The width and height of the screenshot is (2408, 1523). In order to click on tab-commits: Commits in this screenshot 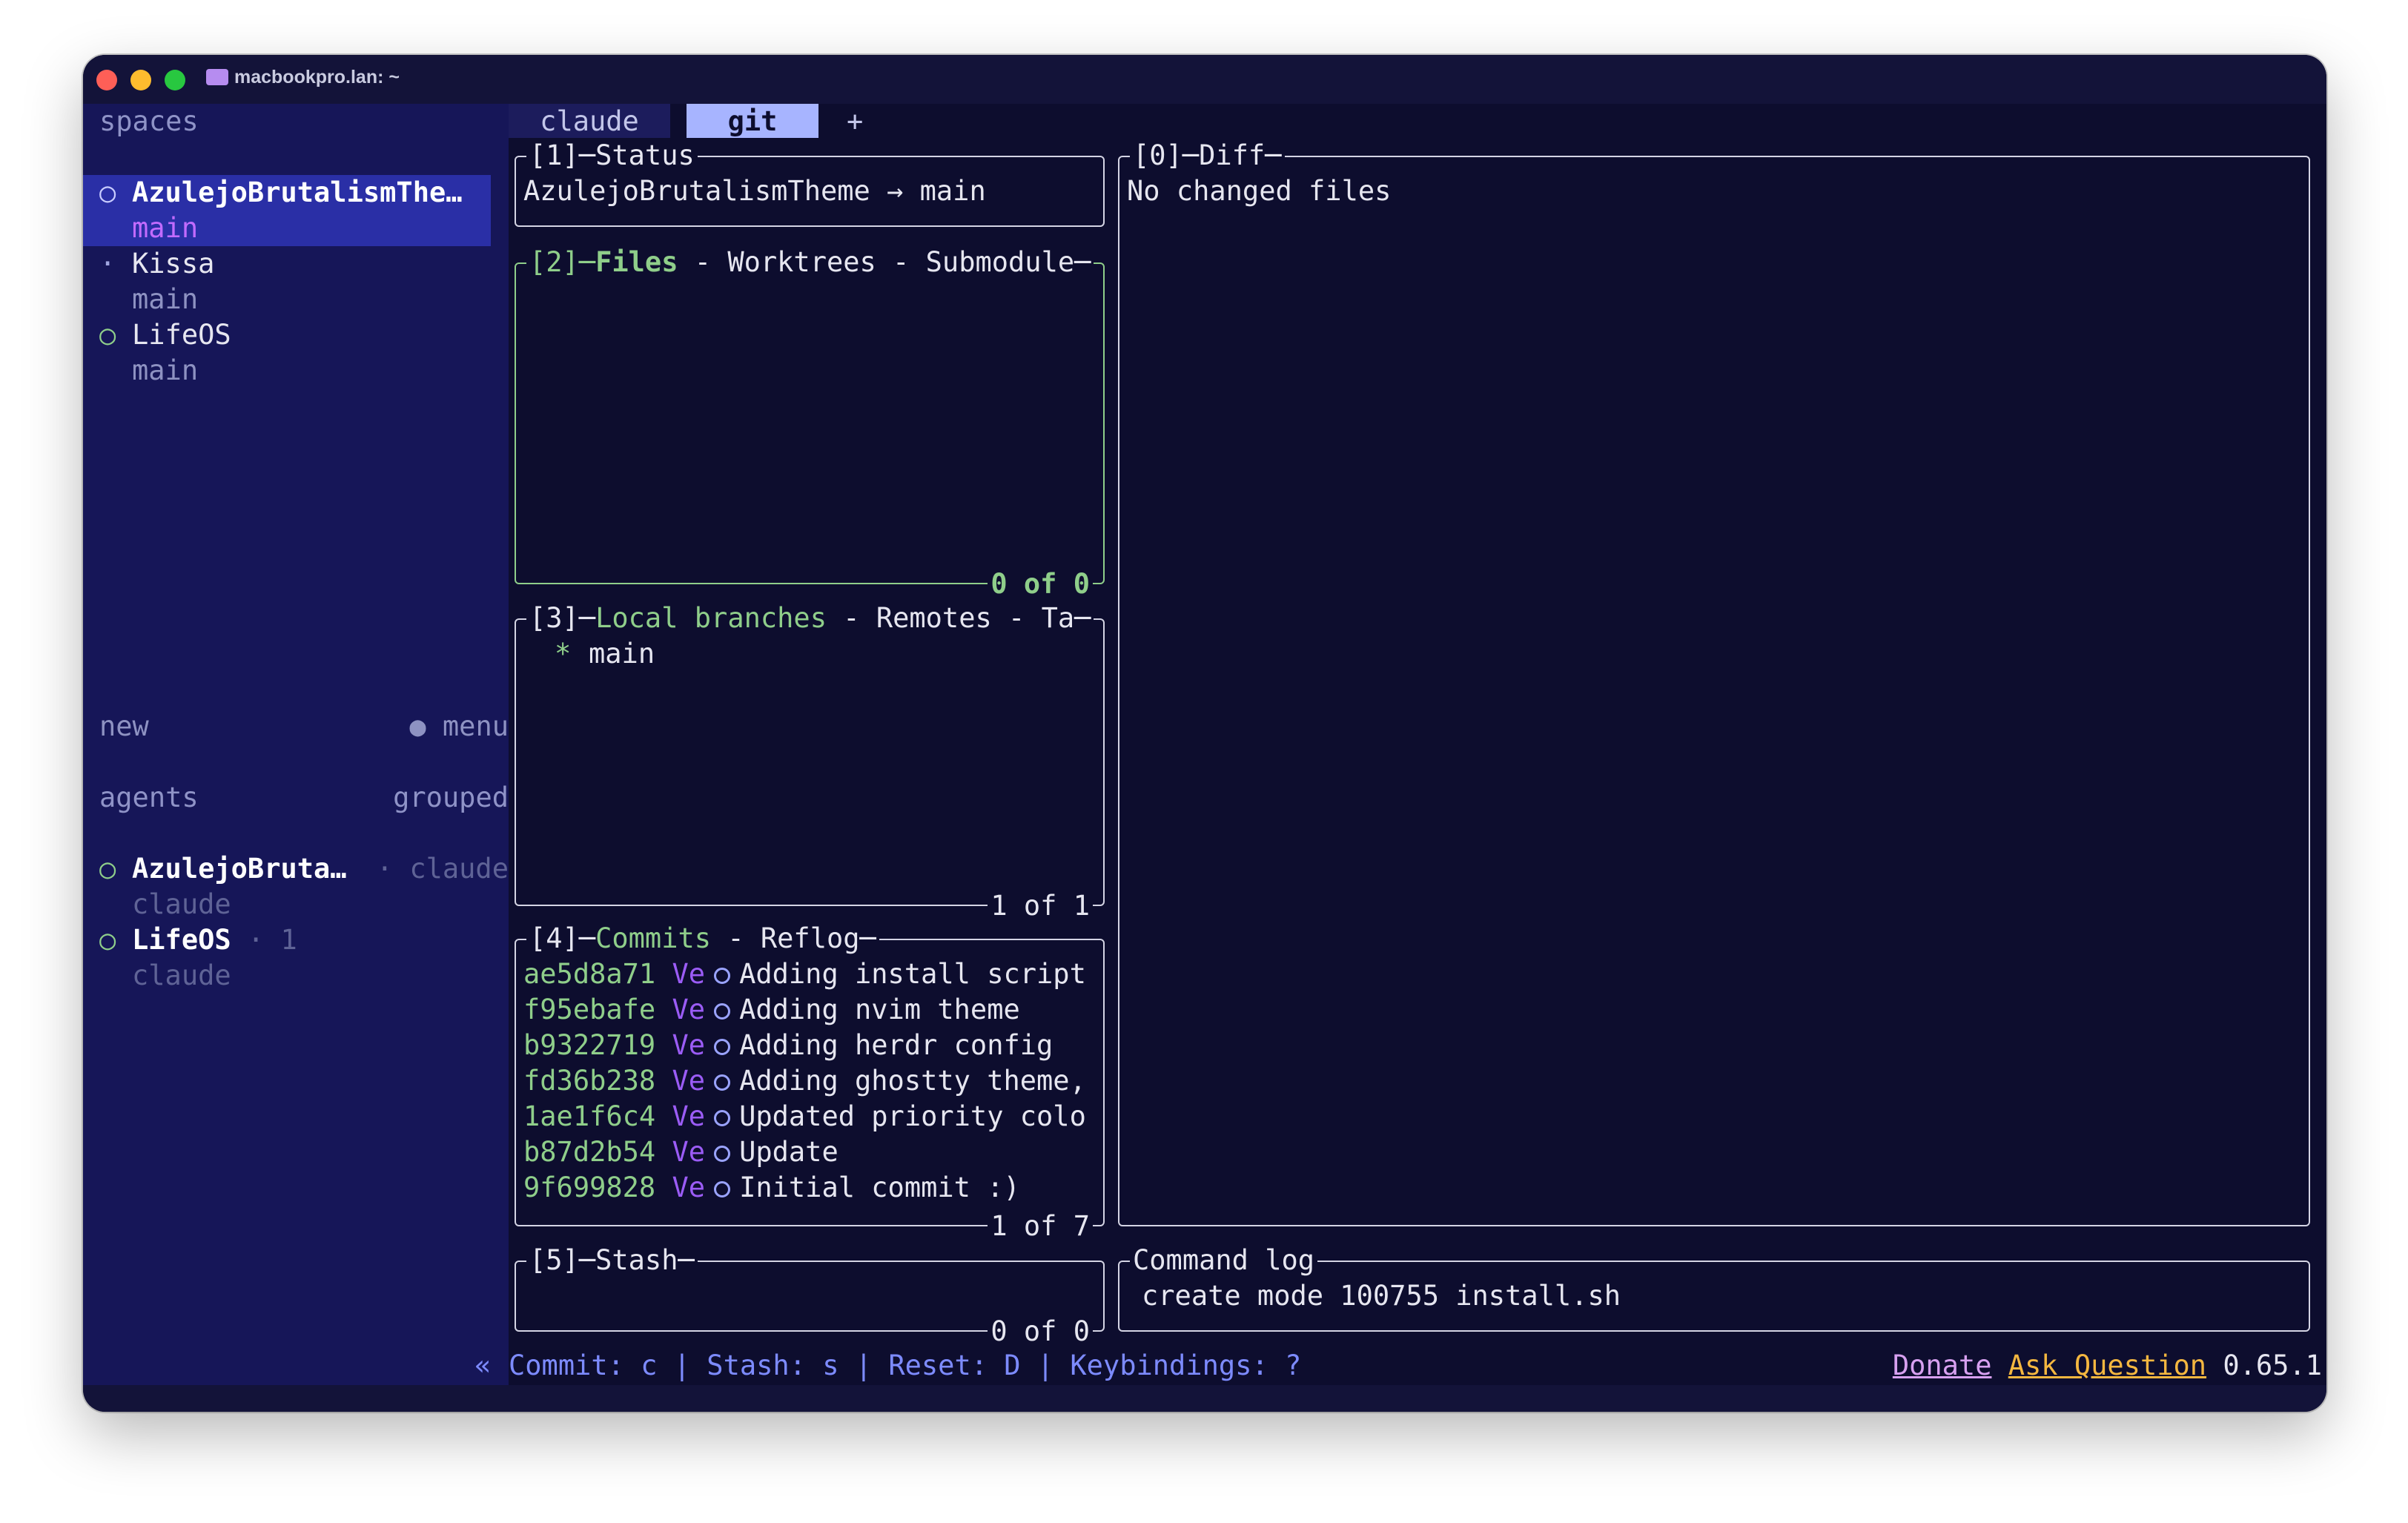, I will do `click(653, 938)`.